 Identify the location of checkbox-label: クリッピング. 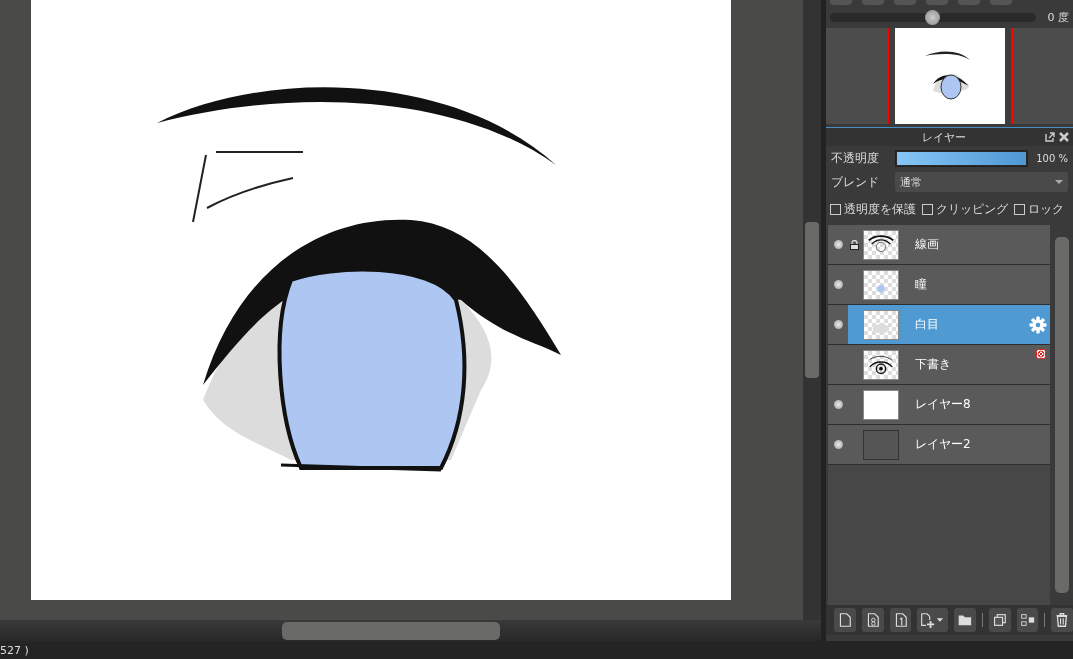
(972, 209).